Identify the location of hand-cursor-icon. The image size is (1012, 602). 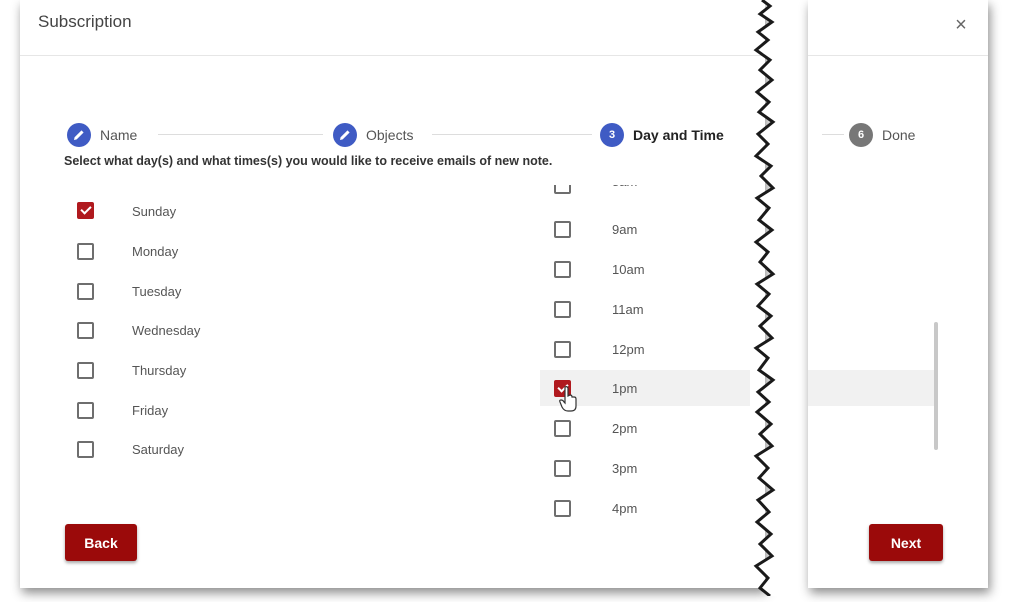
(568, 399).